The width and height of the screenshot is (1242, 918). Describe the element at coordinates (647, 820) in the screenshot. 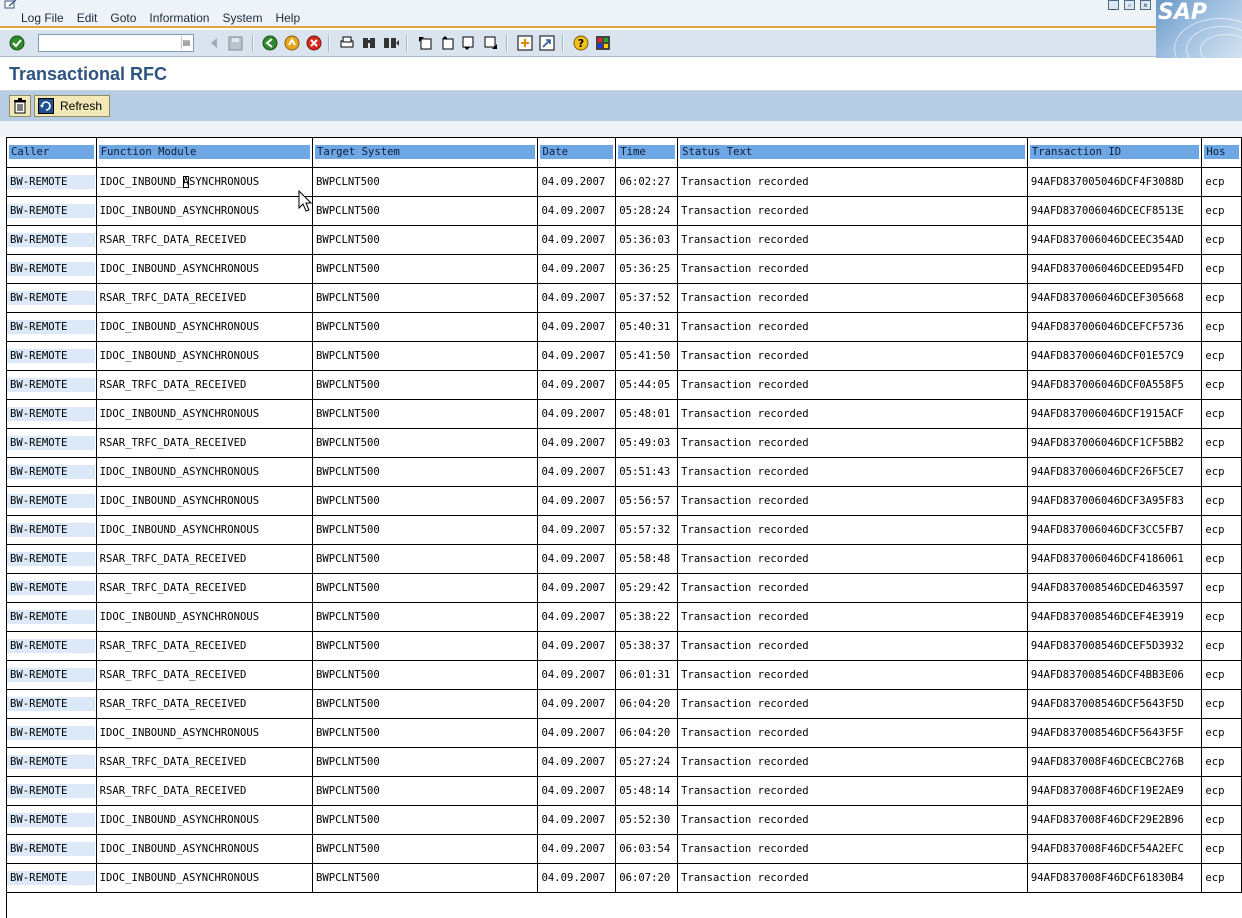

I see `cell-time: 05:52:30` at that location.